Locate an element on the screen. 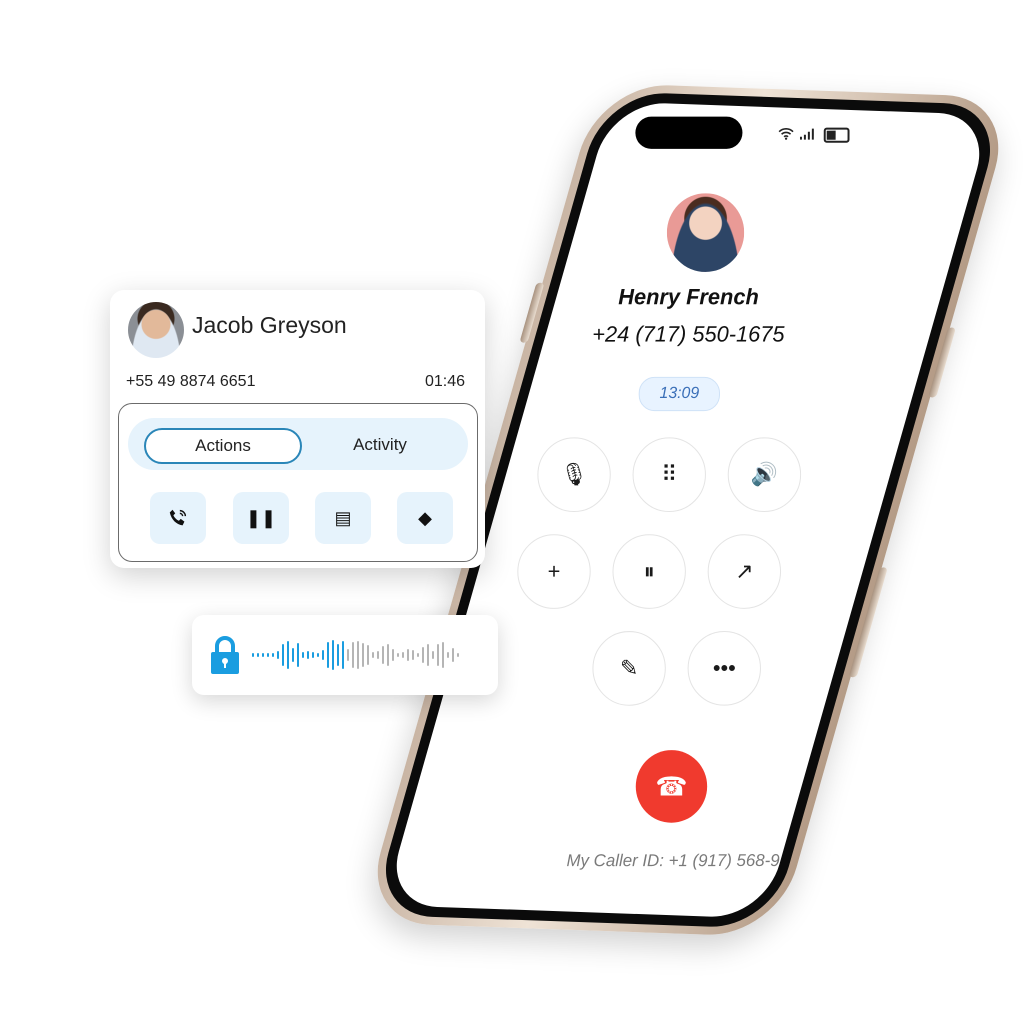  pause-icon: ❚❚ is located at coordinates (261, 517).